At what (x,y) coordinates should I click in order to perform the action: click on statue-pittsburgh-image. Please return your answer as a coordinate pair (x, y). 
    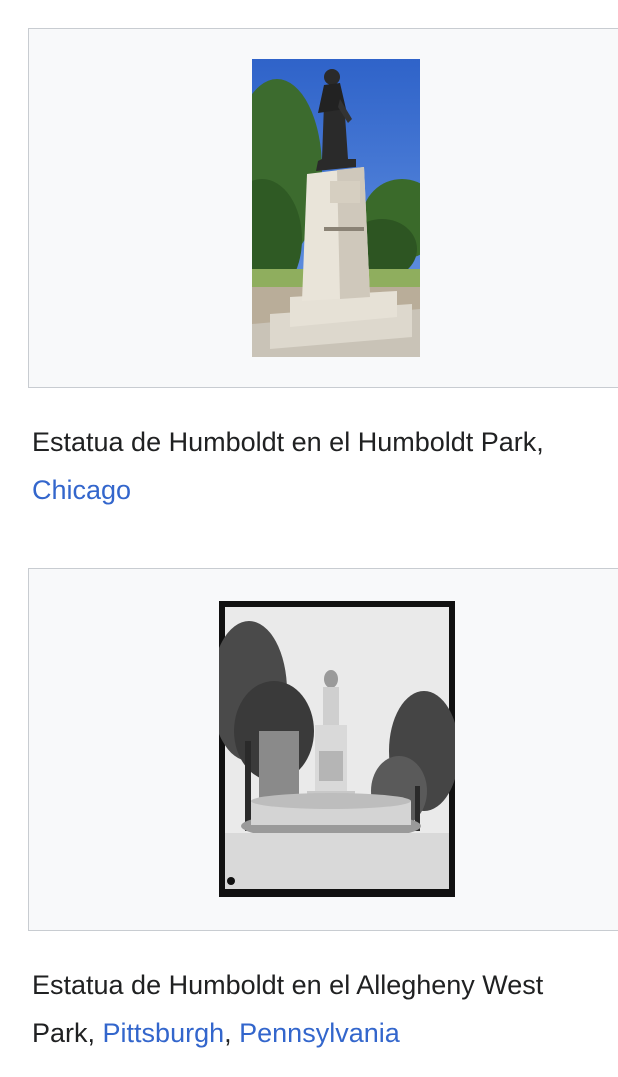
    Looking at the image, I should click on (337, 749).